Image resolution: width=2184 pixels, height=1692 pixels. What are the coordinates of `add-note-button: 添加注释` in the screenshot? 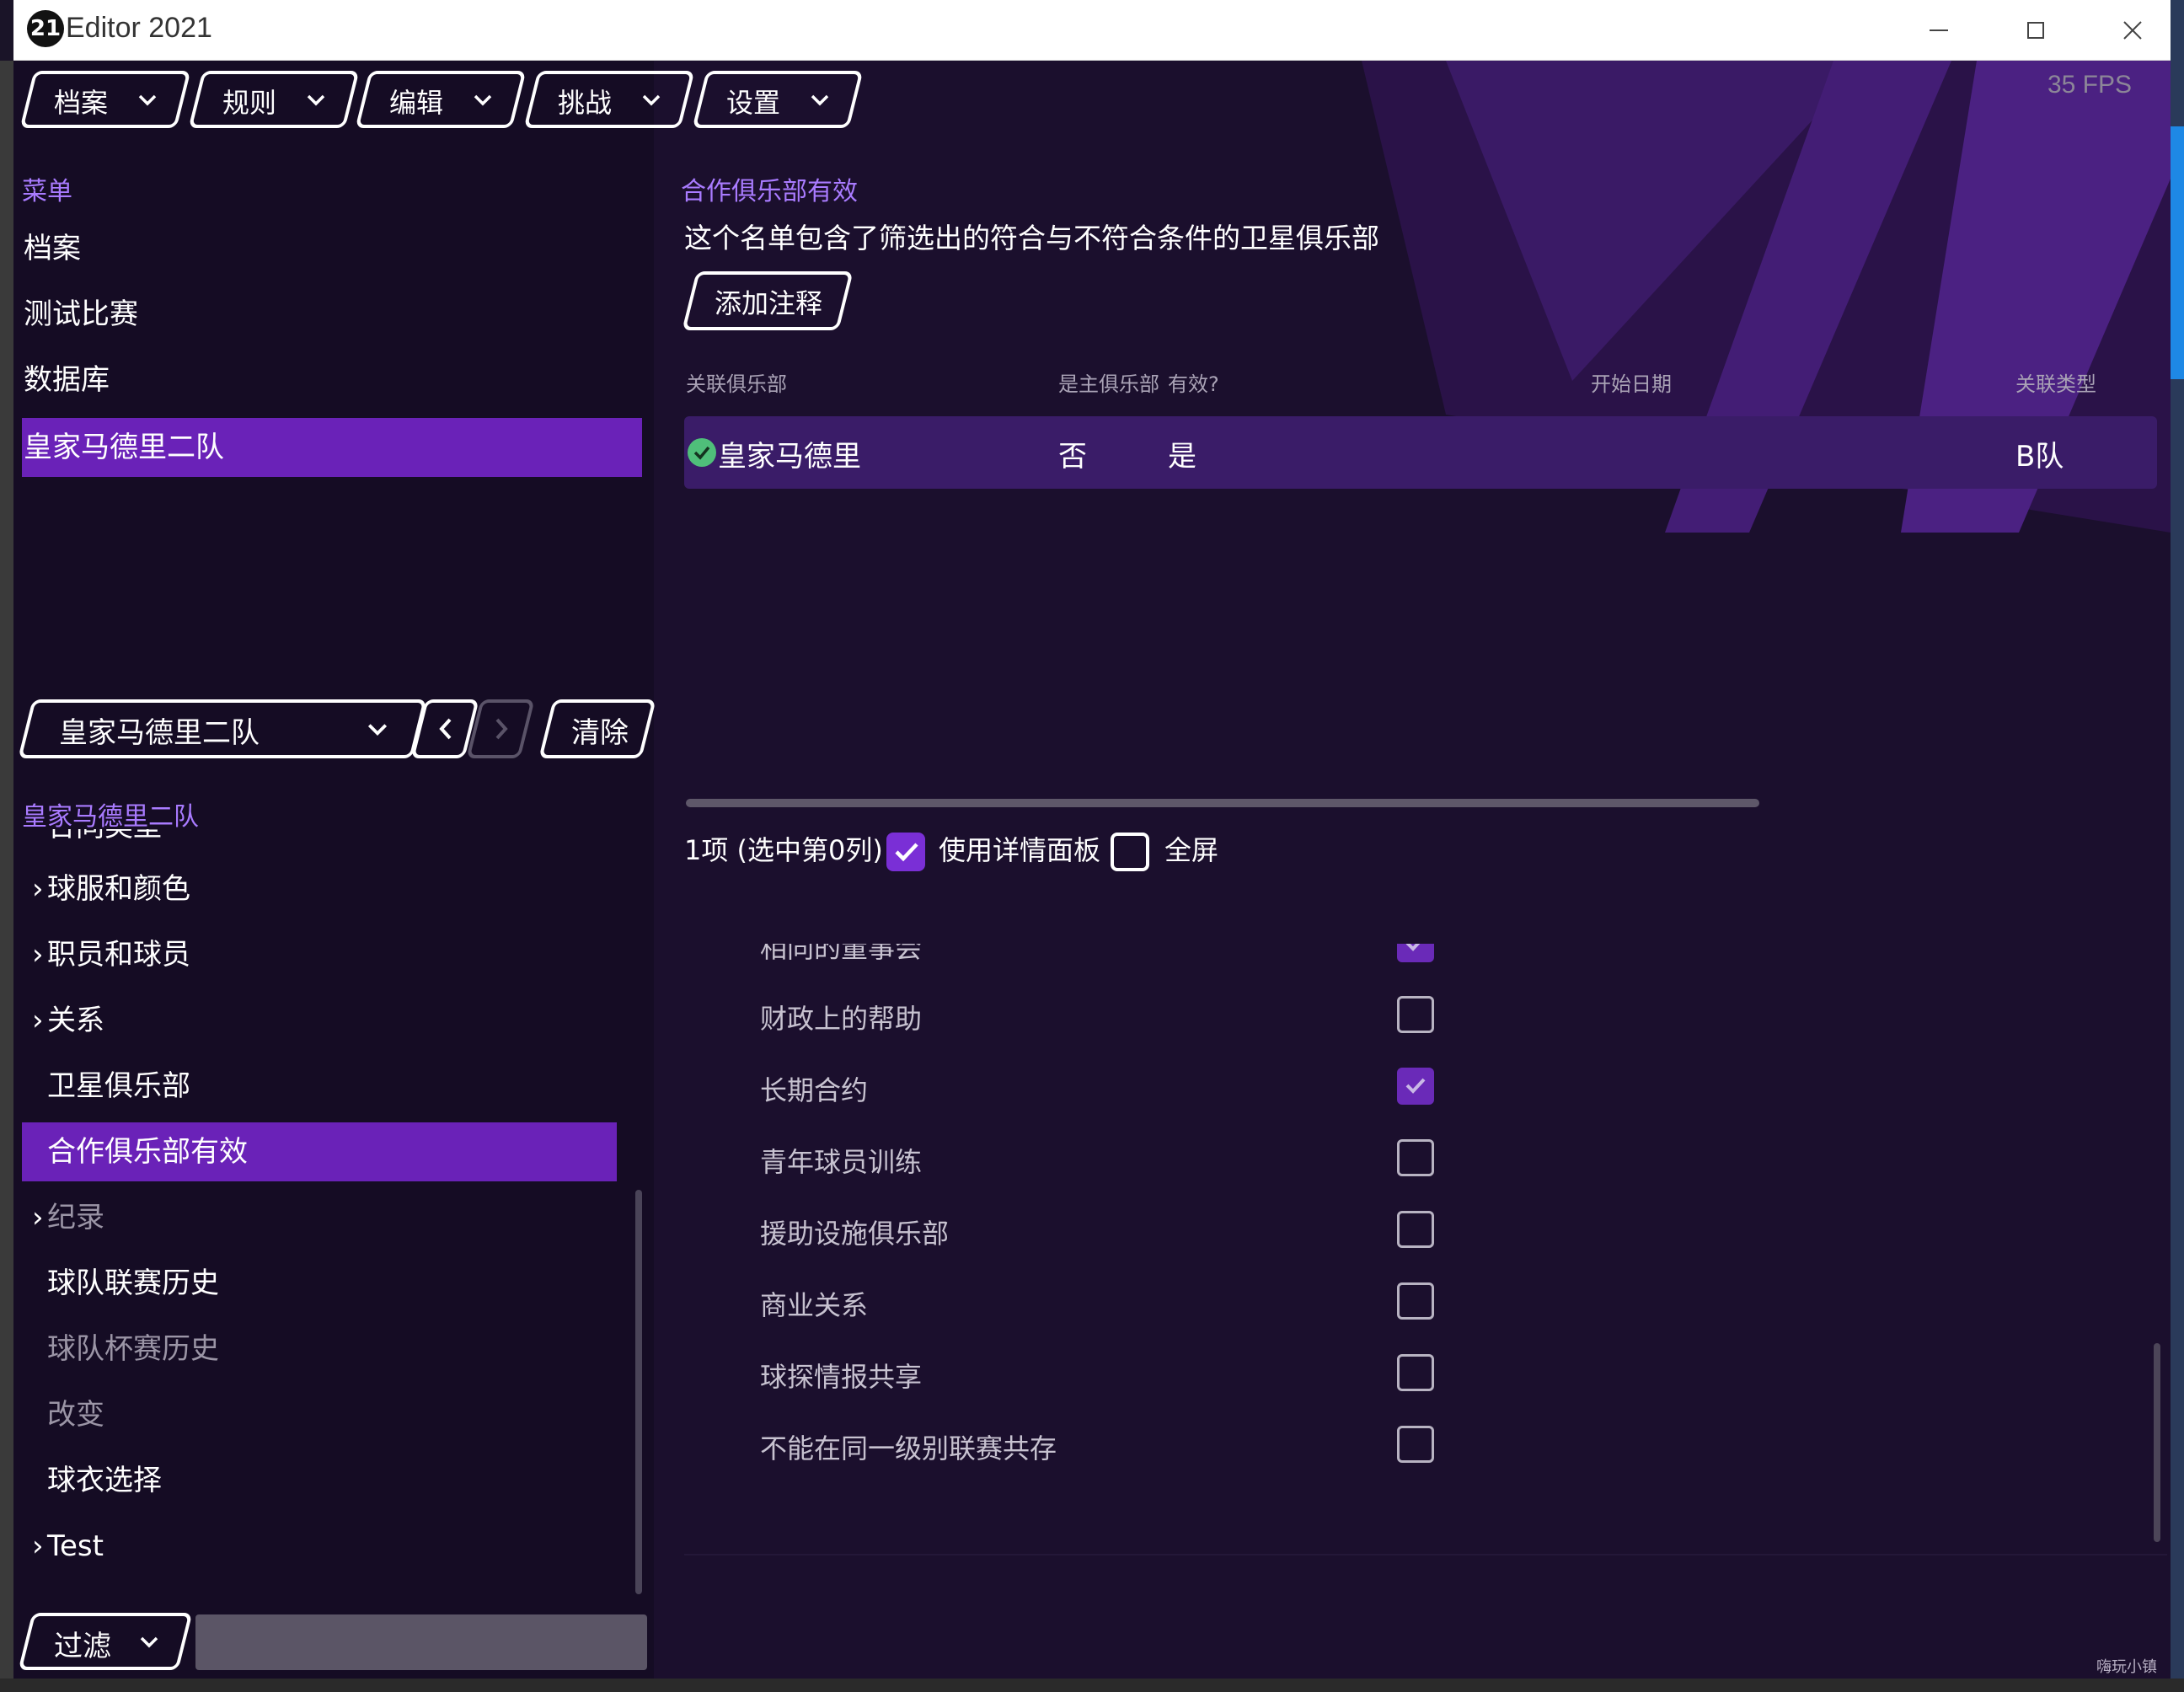 It's located at (768, 300).